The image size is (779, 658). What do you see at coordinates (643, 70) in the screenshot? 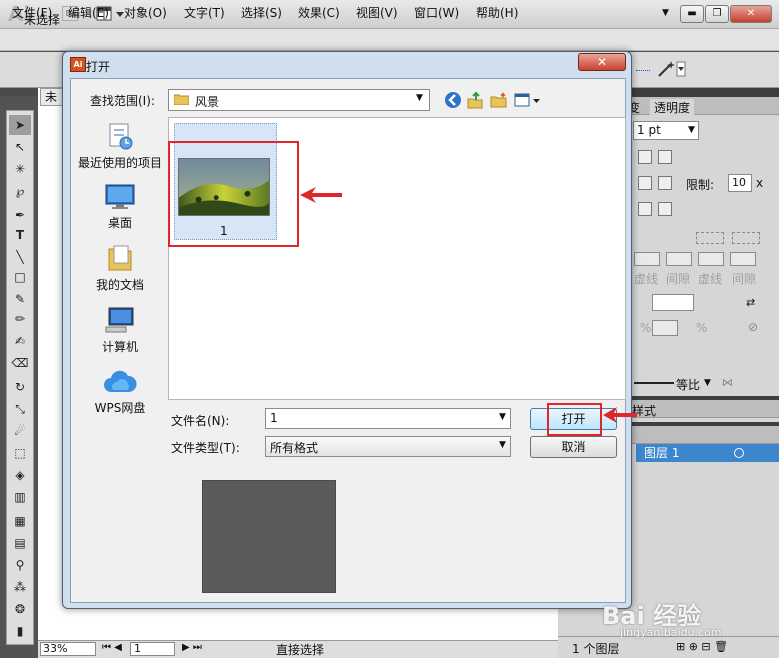
I see `dotted-link` at bounding box center [643, 70].